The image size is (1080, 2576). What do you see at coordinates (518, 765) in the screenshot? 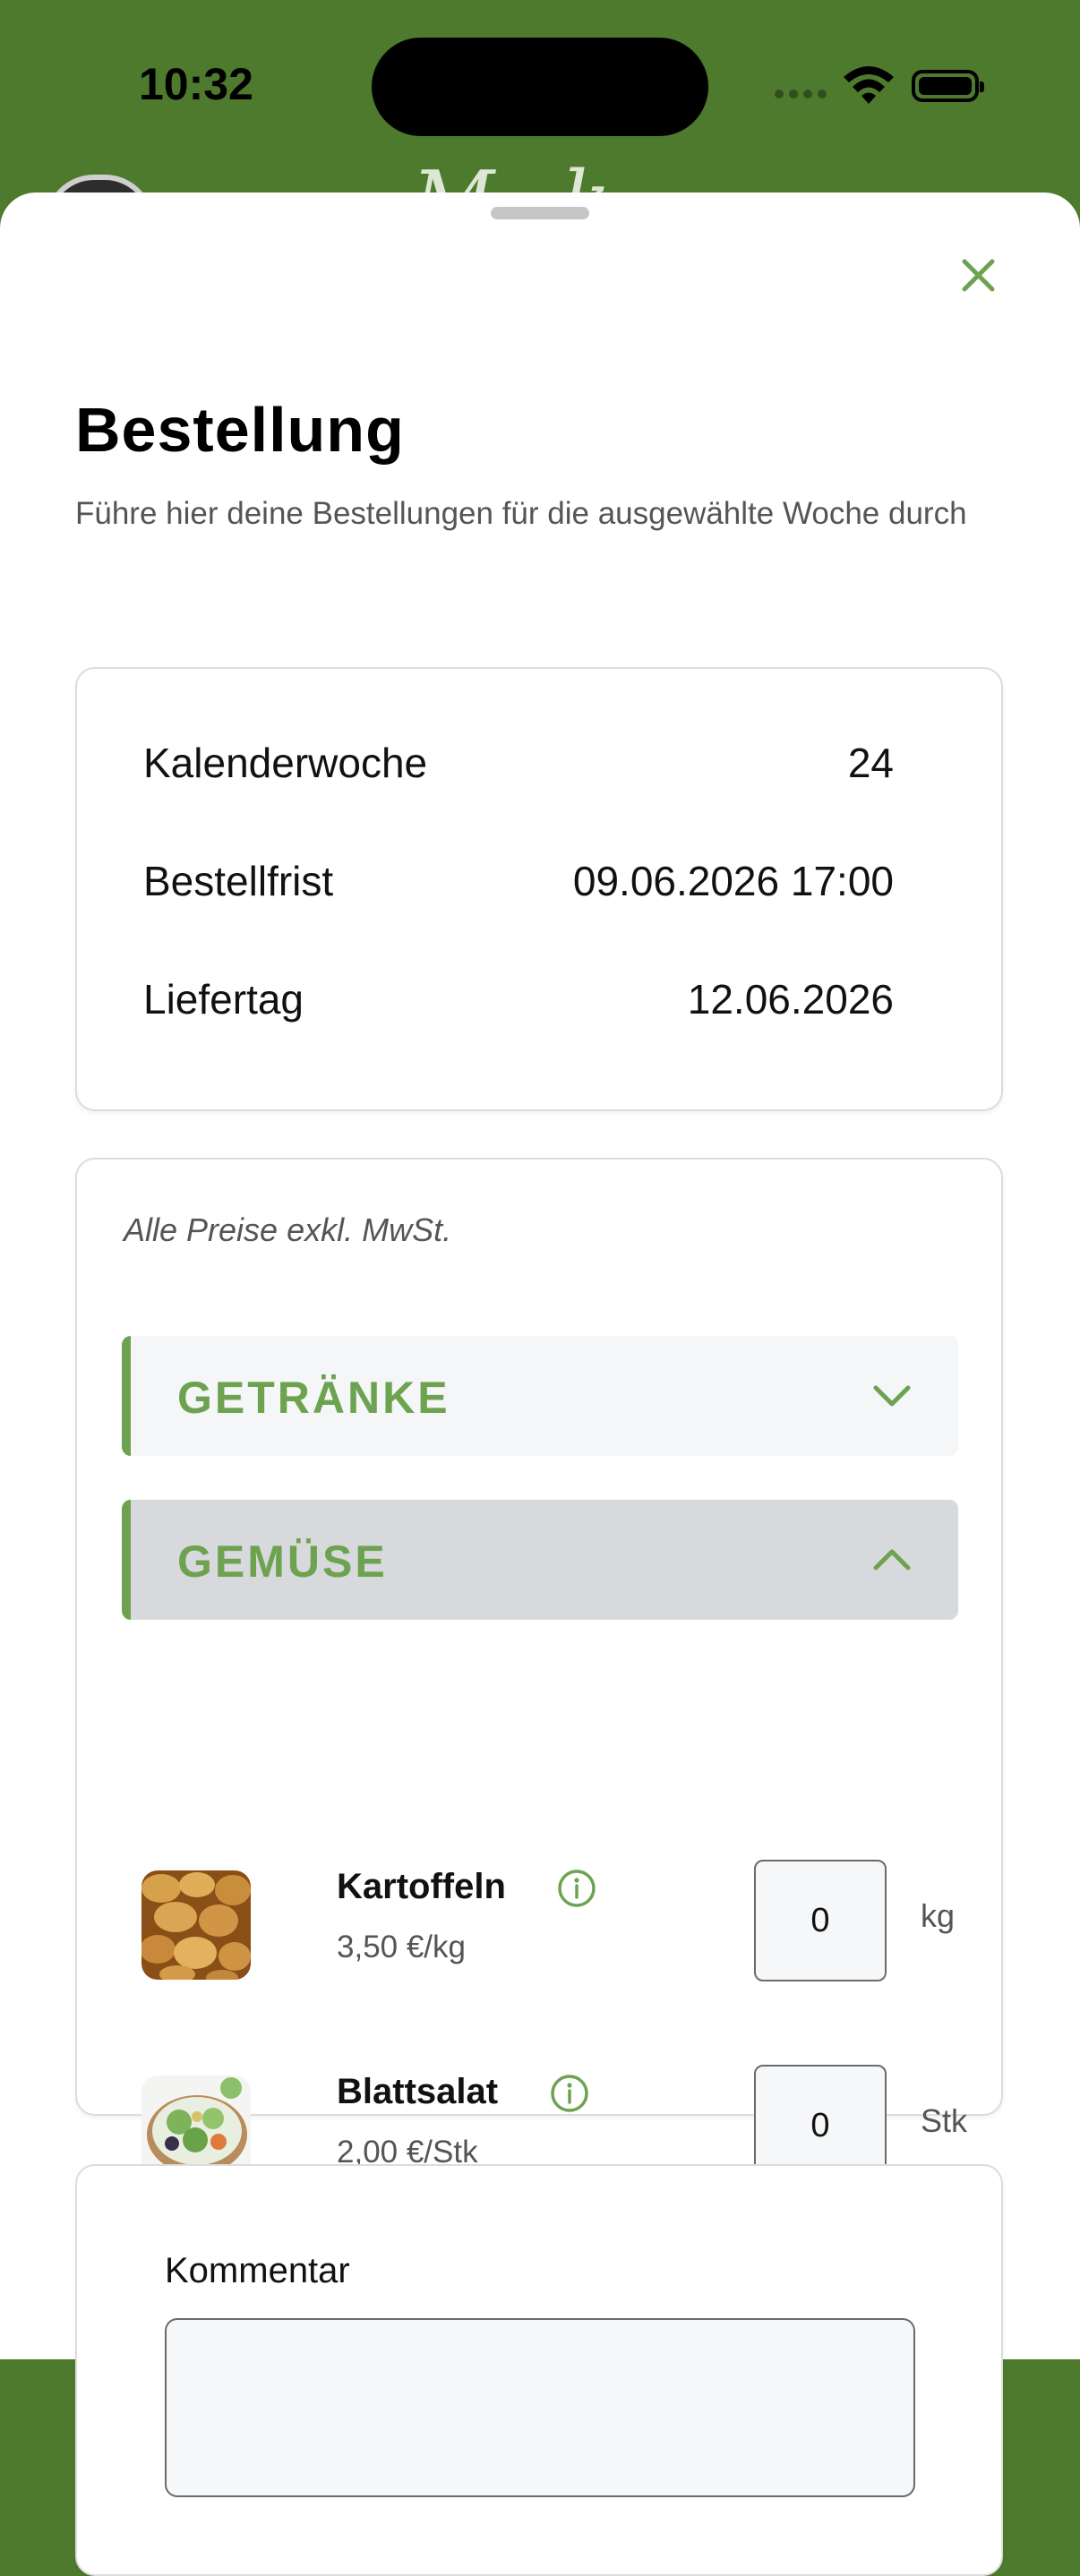
I see `calendar-week-row: Kalenderwoche 24` at bounding box center [518, 765].